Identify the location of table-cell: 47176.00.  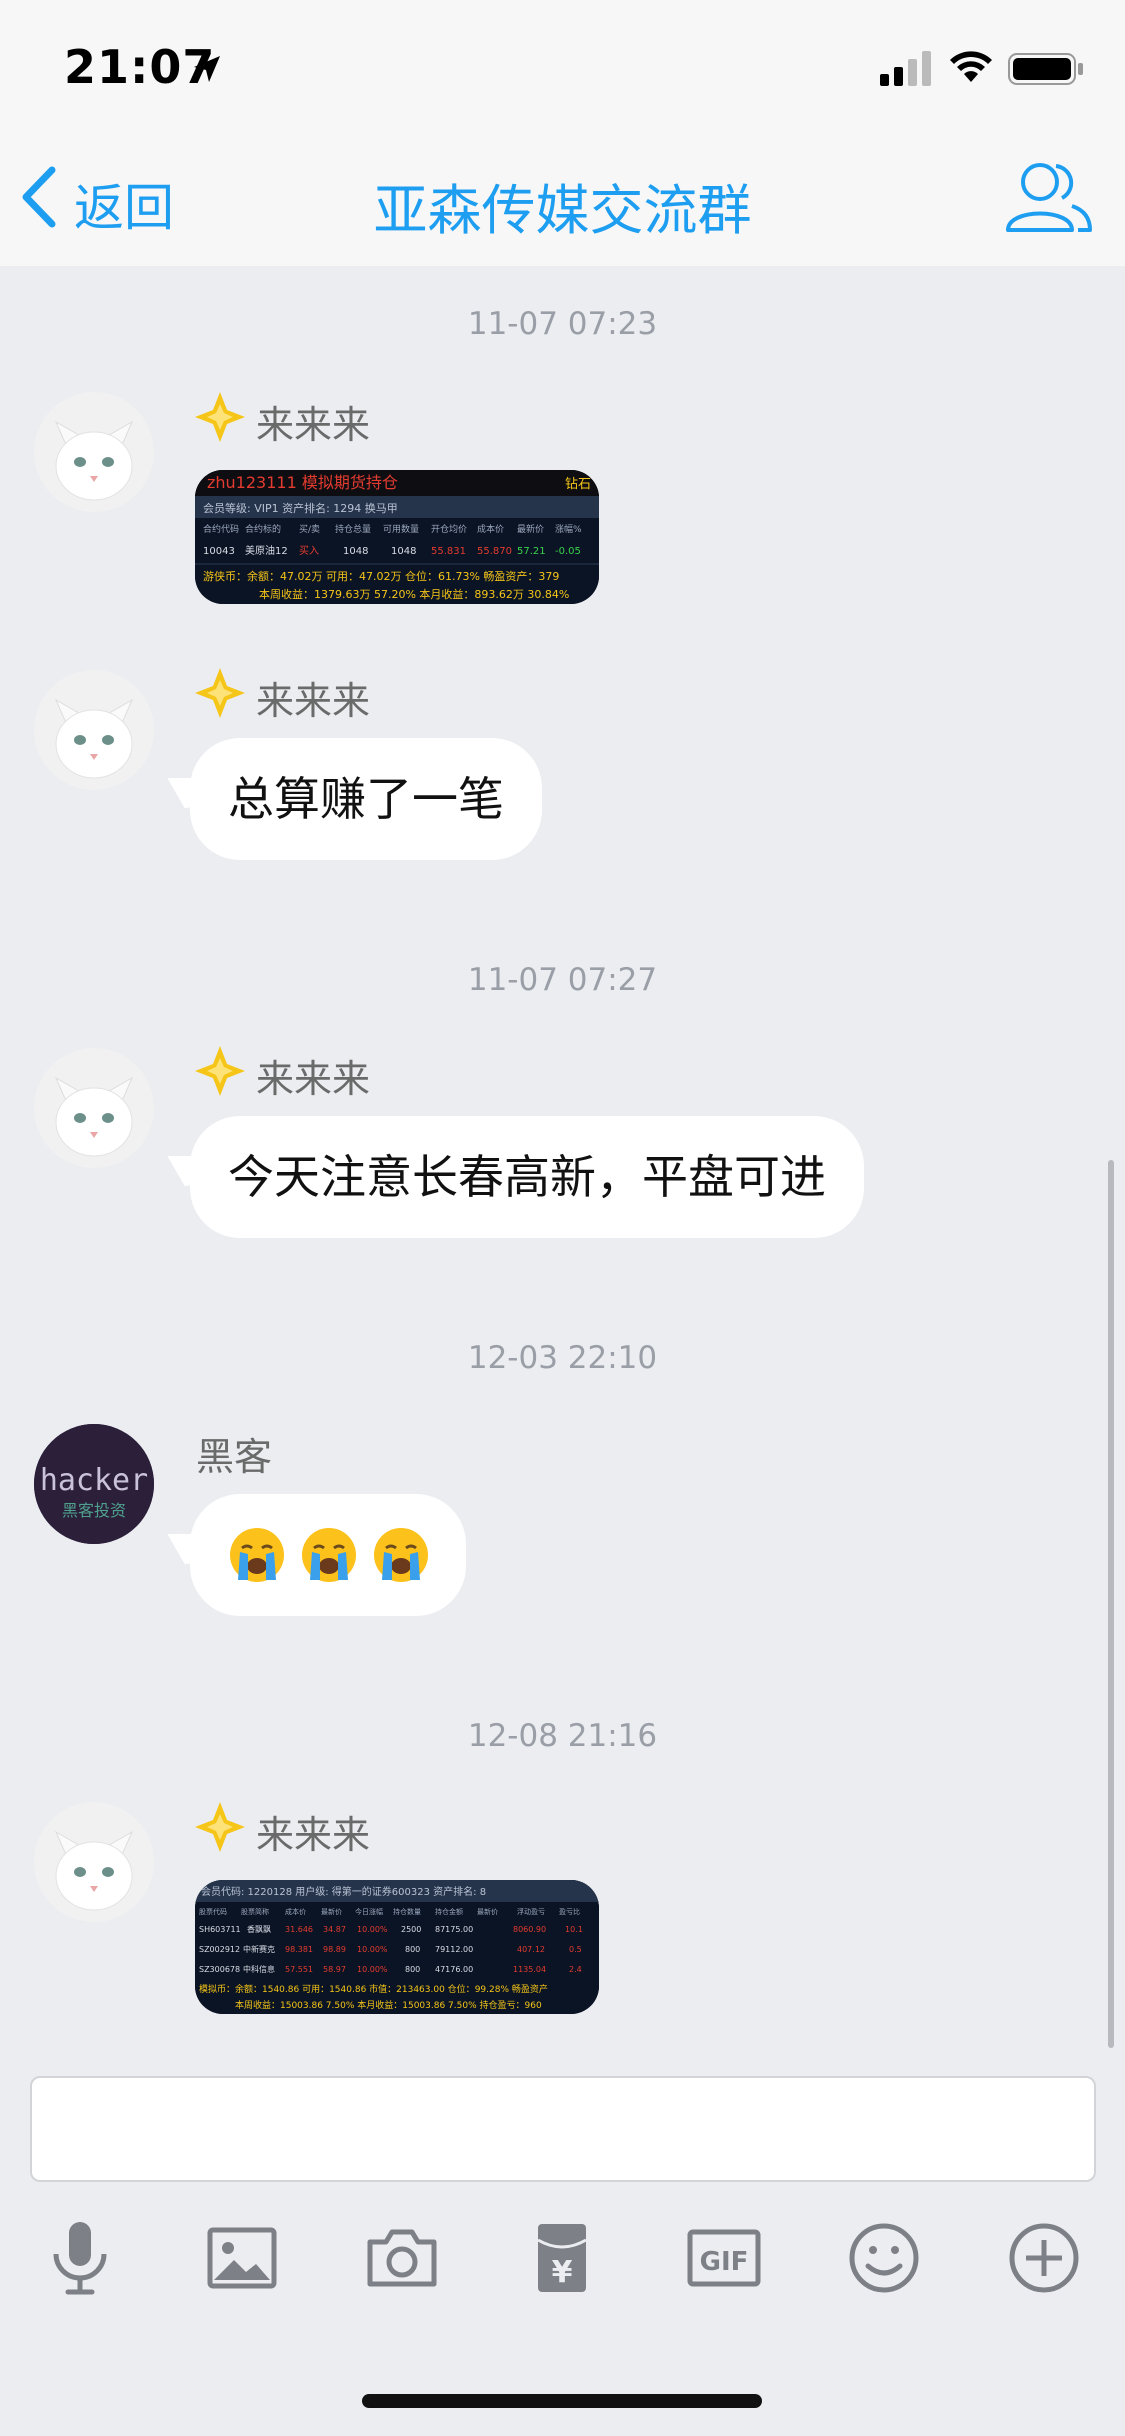
(454, 1969).